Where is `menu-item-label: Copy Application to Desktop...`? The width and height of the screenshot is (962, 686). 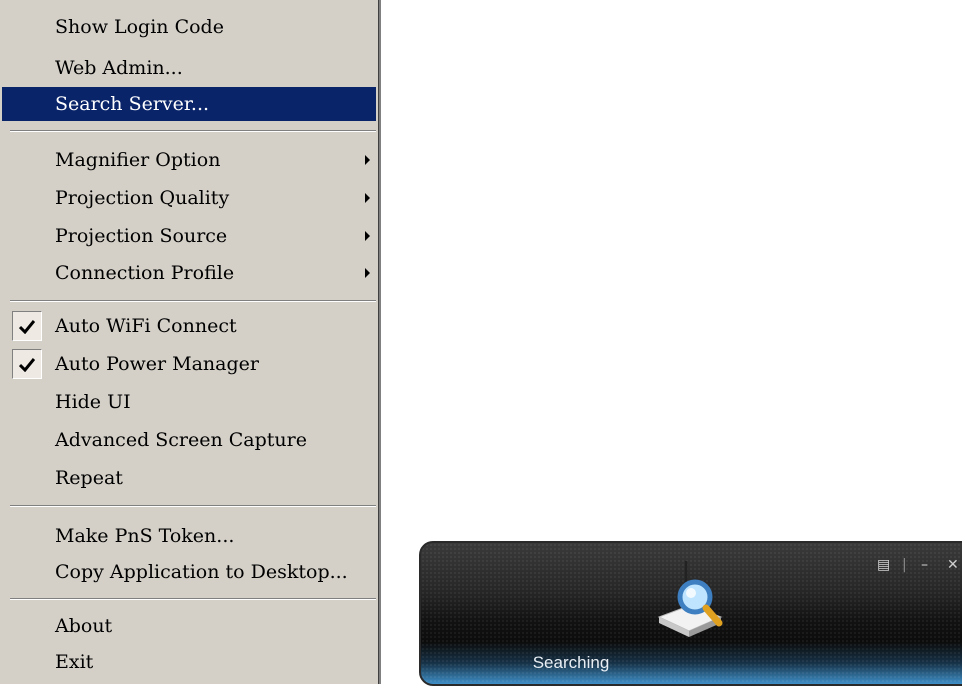
menu-item-label: Copy Application to Desktop... is located at coordinates (201, 572).